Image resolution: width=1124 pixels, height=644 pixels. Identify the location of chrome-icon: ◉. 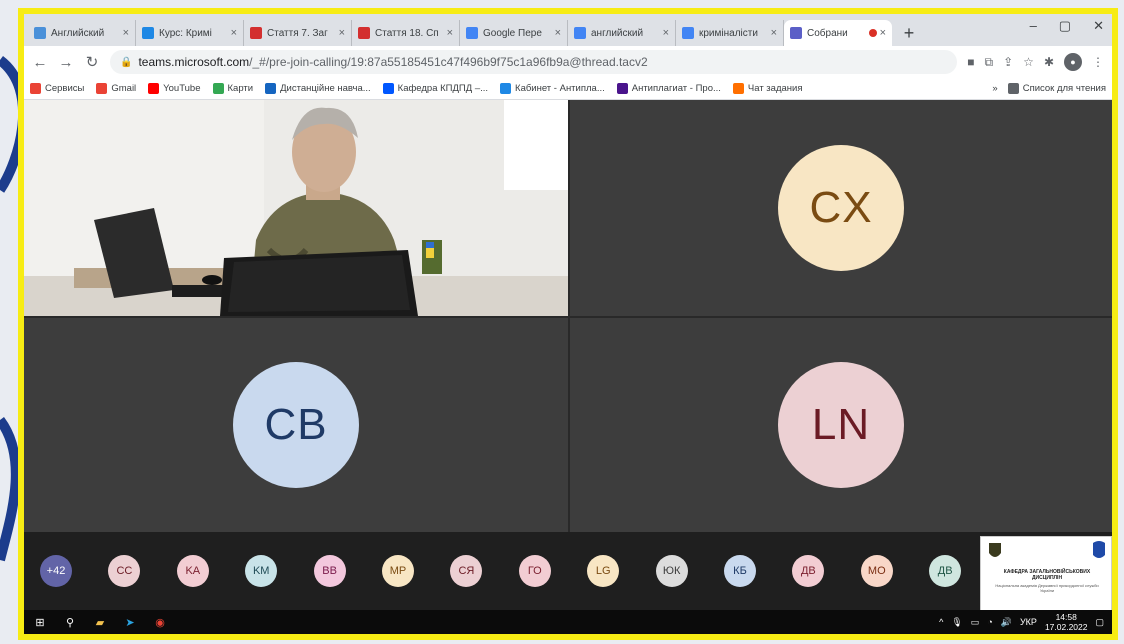
(160, 622).